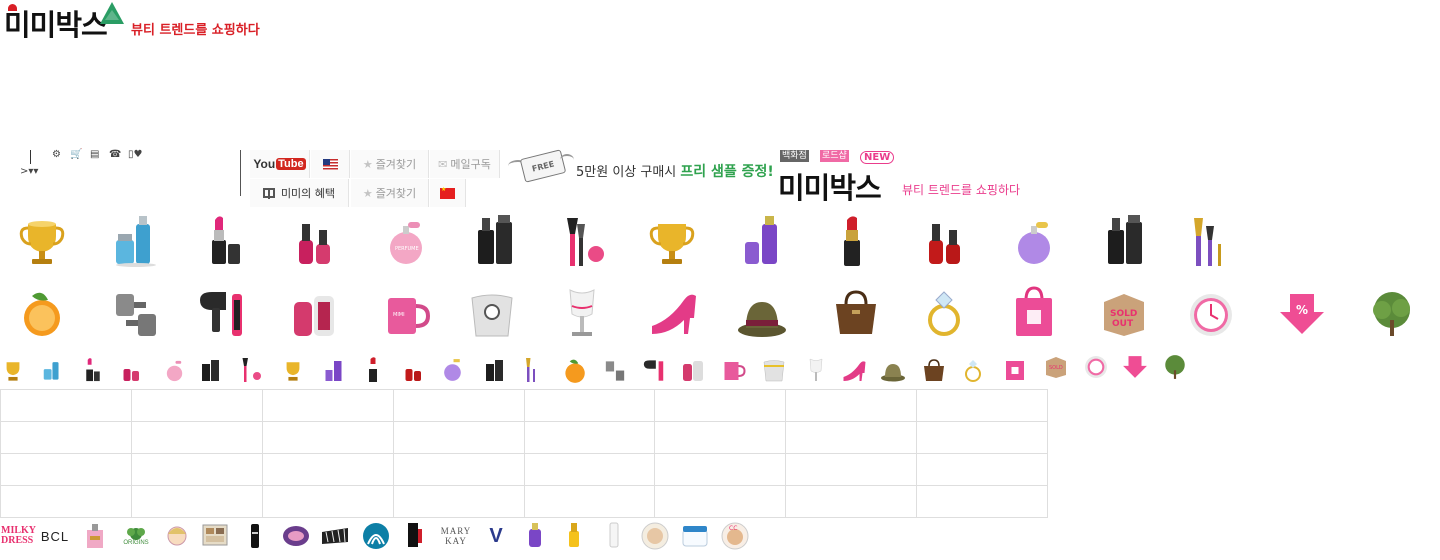 This screenshot has height=560, width=1440. Describe the element at coordinates (903, 177) in the screenshot. I see `mimibox-brand-banner: 백화점 로드샵 NEW 미미박스 뷰티 트렌드를 쇼핑하다` at that location.